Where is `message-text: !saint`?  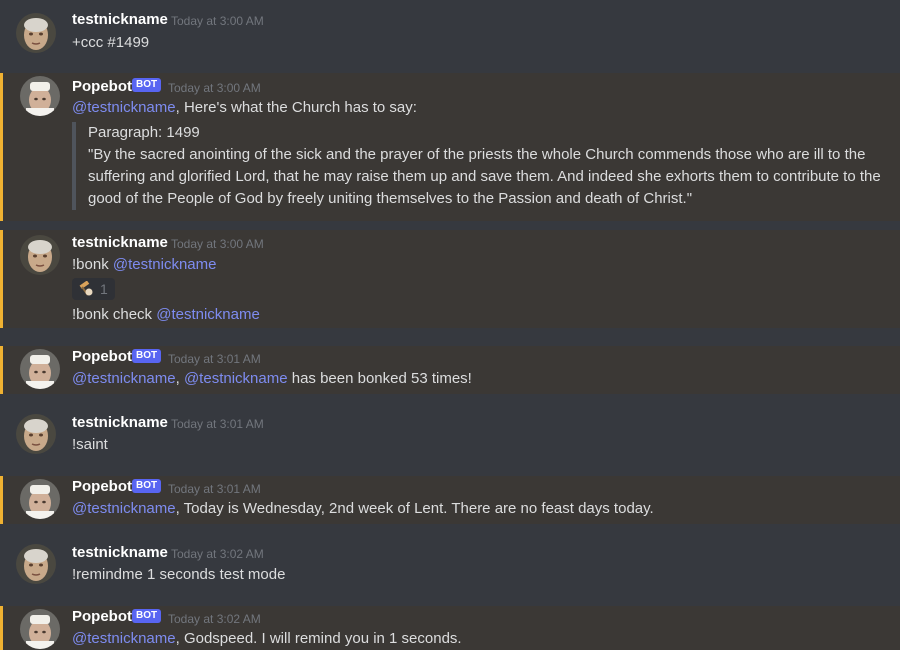
message-text: !saint is located at coordinates (90, 444).